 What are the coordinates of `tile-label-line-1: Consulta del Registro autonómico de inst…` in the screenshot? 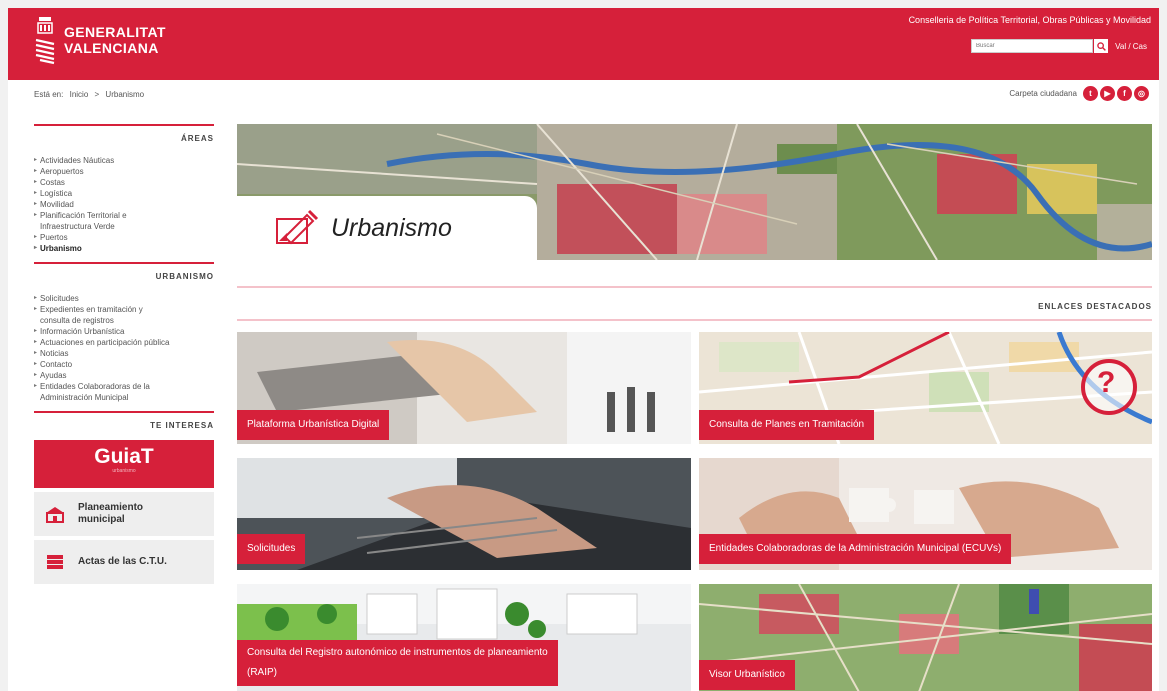 It's located at (397, 652).